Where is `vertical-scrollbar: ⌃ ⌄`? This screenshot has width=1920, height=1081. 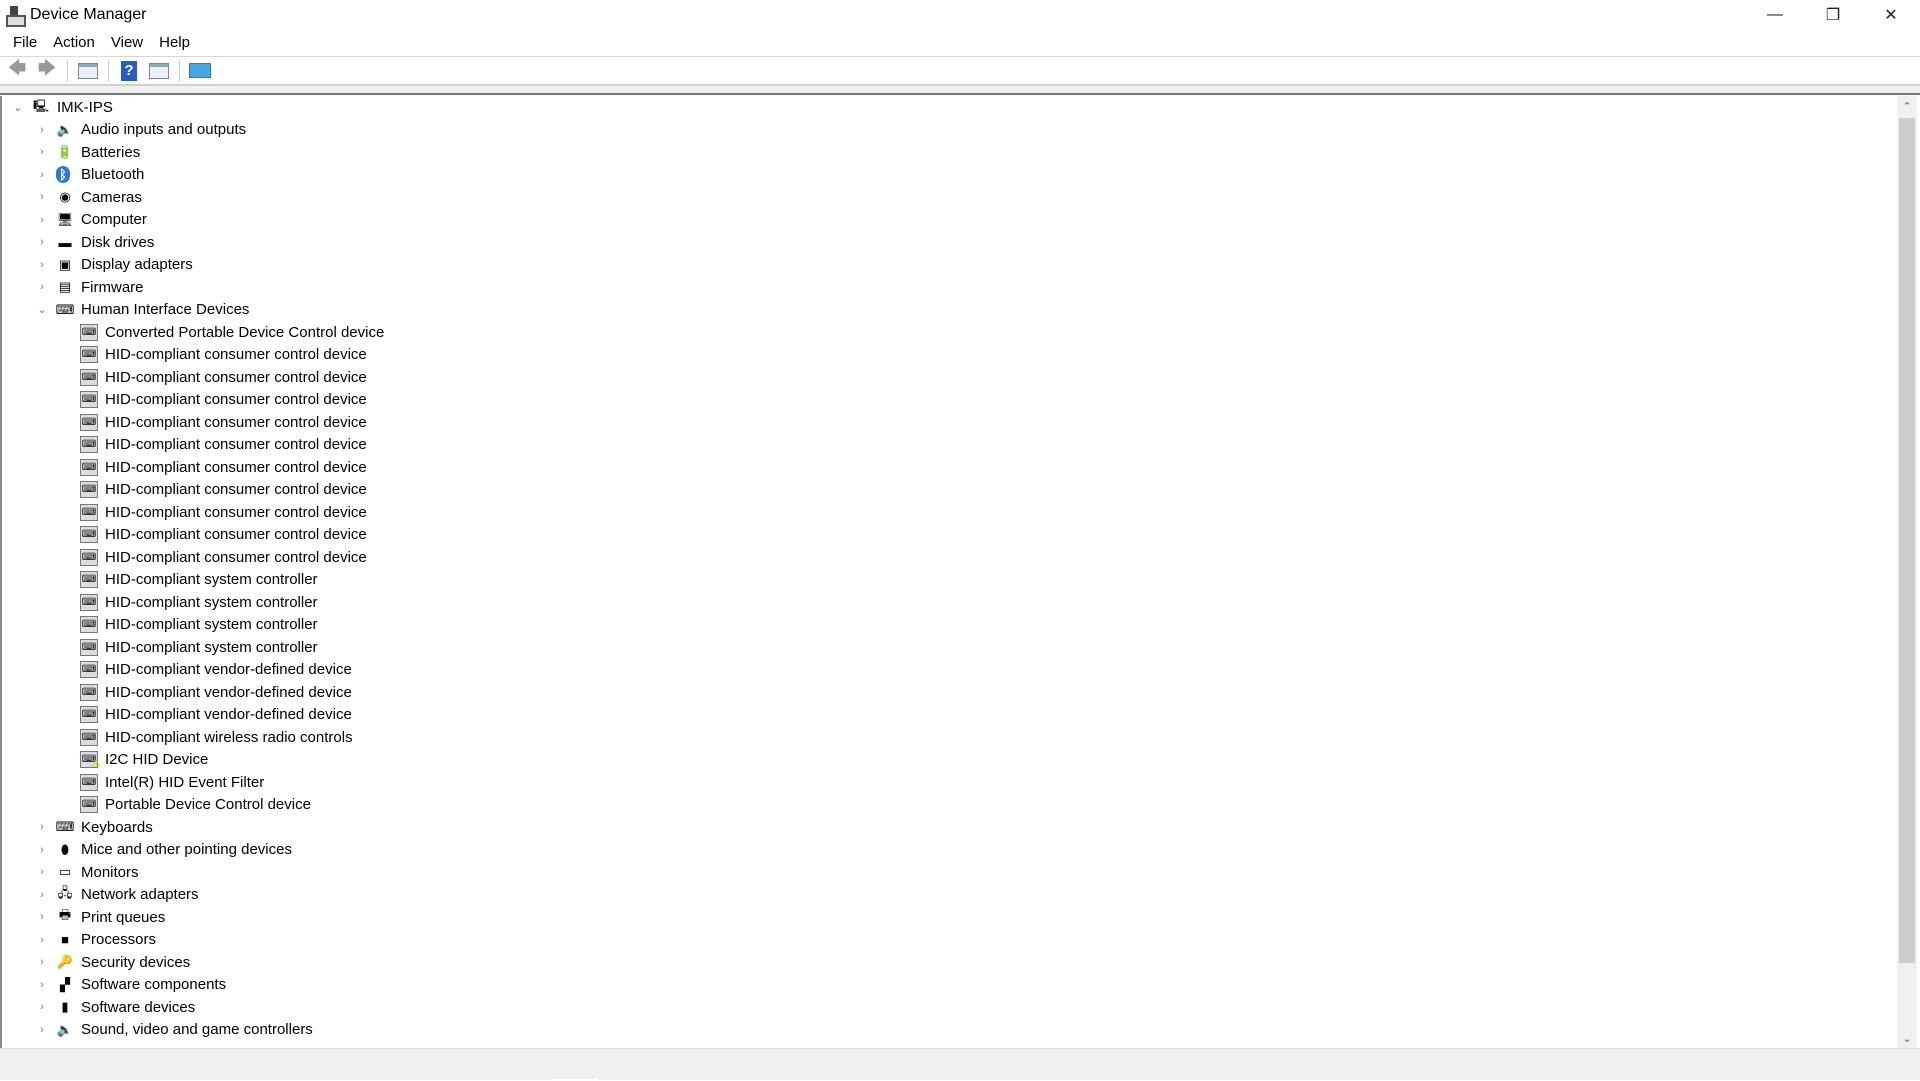
vertical-scrollbar: ⌃ ⌄ is located at coordinates (1907, 572).